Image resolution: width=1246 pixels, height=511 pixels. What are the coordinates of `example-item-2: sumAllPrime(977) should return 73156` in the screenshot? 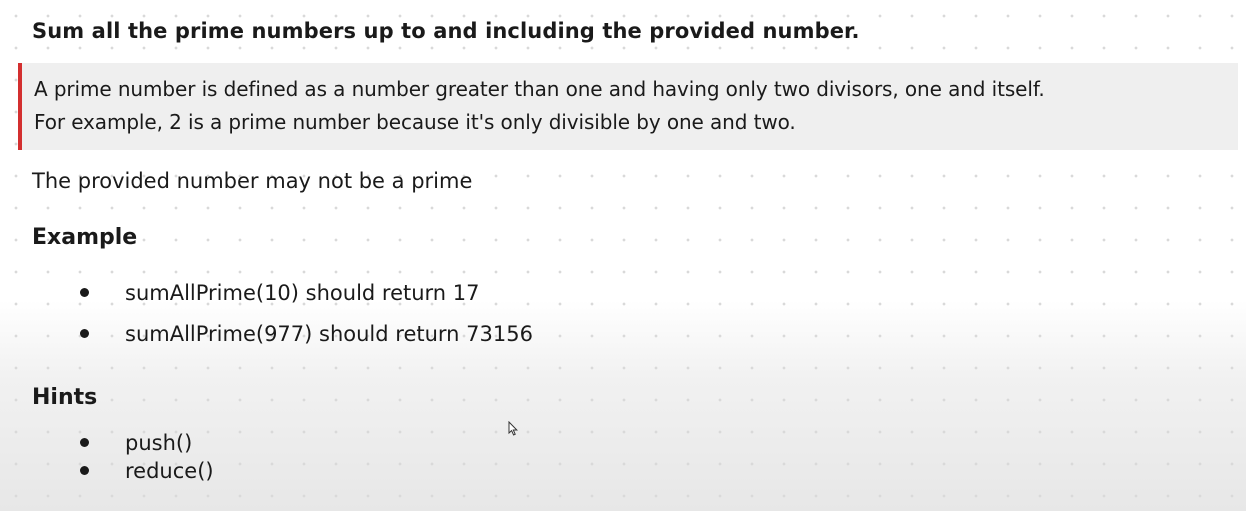 It's located at (306, 334).